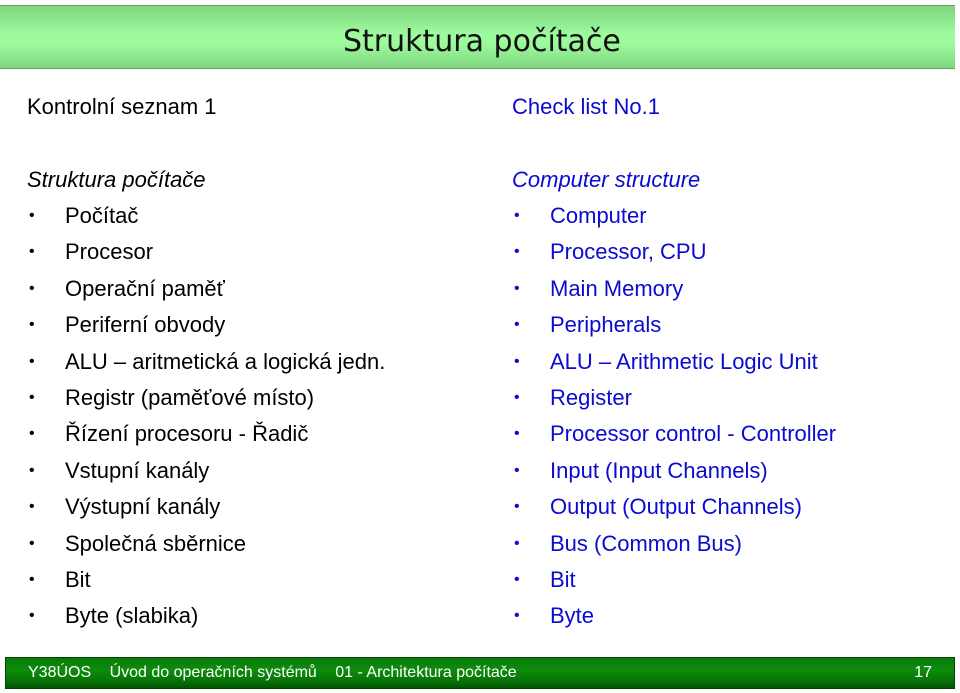 The height and width of the screenshot is (693, 960). I want to click on list-item: • Registr (paměťové místo), so click(206, 398).